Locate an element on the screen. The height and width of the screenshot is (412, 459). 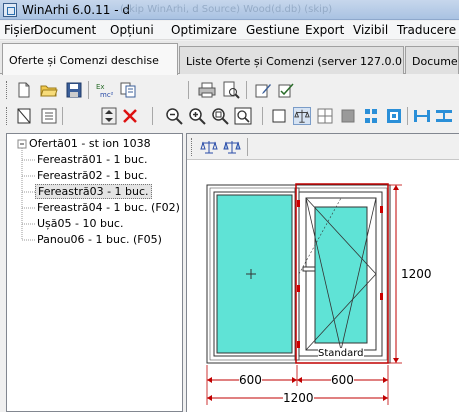
lock-point-top is located at coordinates (381, 209).